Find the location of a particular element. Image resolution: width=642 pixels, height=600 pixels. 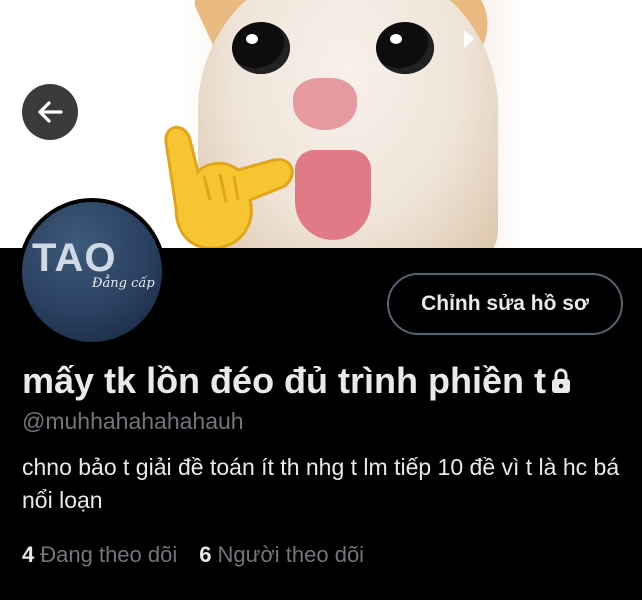

display-name: mấy tk lồn đéo đủ trình phiền t is located at coordinates (284, 380).